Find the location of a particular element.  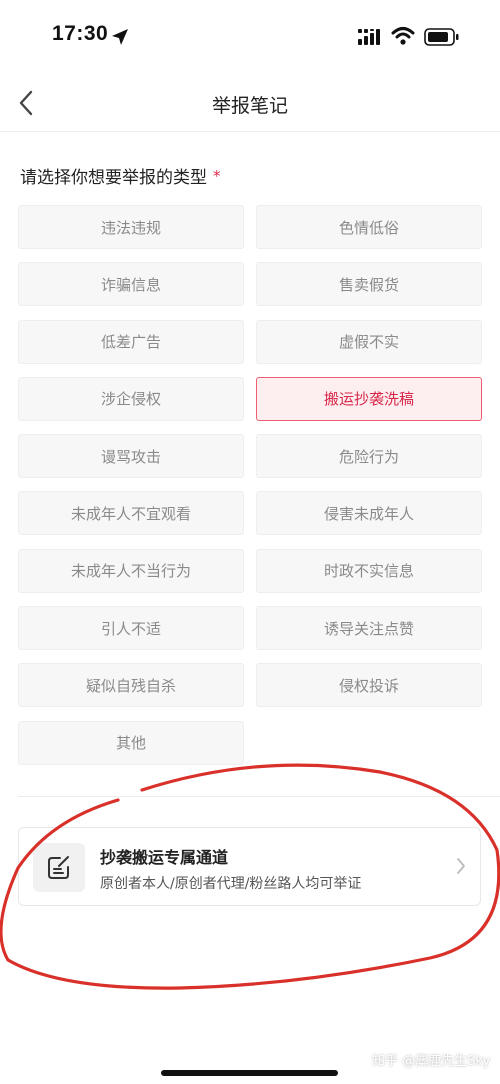

report-option: 侵害未成年人 is located at coordinates (369, 513).